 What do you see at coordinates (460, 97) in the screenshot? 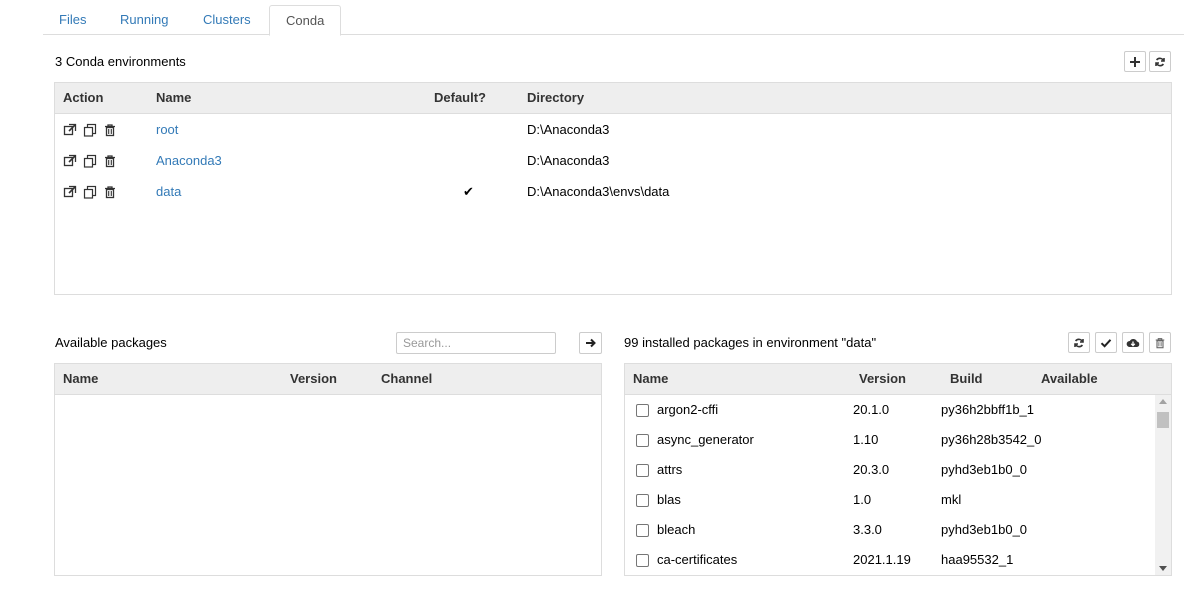
I see `column-default: Default?` at bounding box center [460, 97].